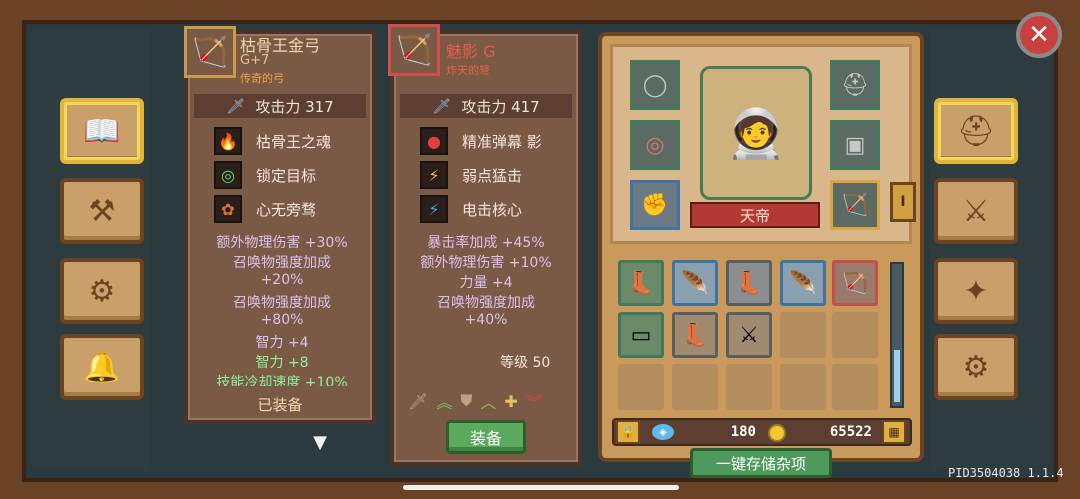 The height and width of the screenshot is (499, 1080). Describe the element at coordinates (897, 335) in the screenshot. I see `inventory-scrollbar` at that location.